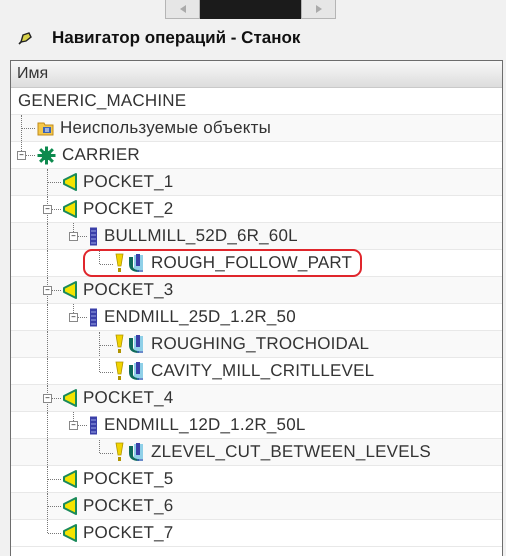 The image size is (506, 556). What do you see at coordinates (128, 182) in the screenshot?
I see `pocket-label: POCKET_1` at bounding box center [128, 182].